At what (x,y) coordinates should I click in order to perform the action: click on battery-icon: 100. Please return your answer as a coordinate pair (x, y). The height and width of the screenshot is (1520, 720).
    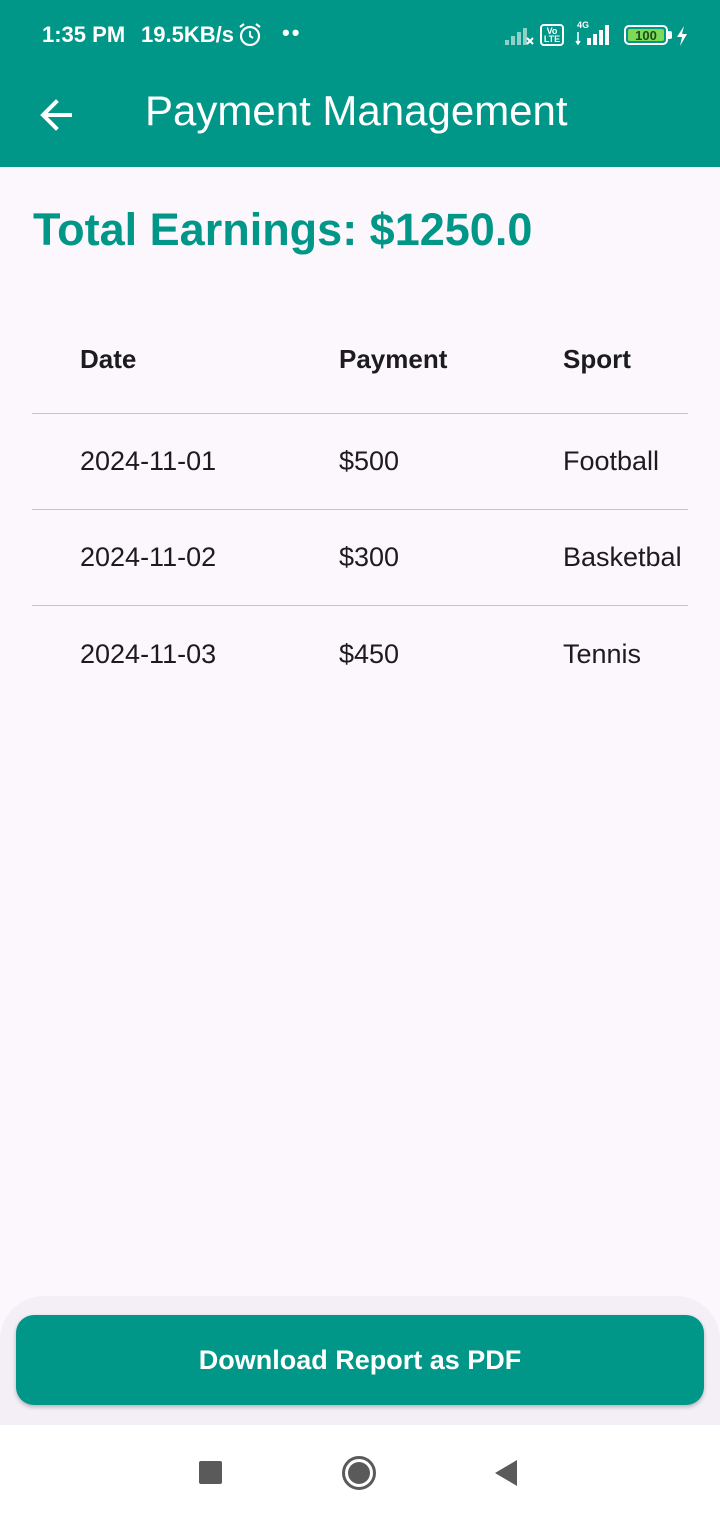
    Looking at the image, I should click on (646, 35).